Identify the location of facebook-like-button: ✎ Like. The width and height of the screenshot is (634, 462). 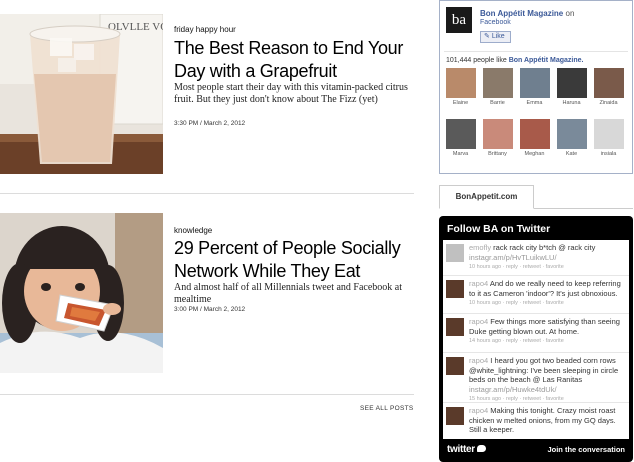
(495, 37).